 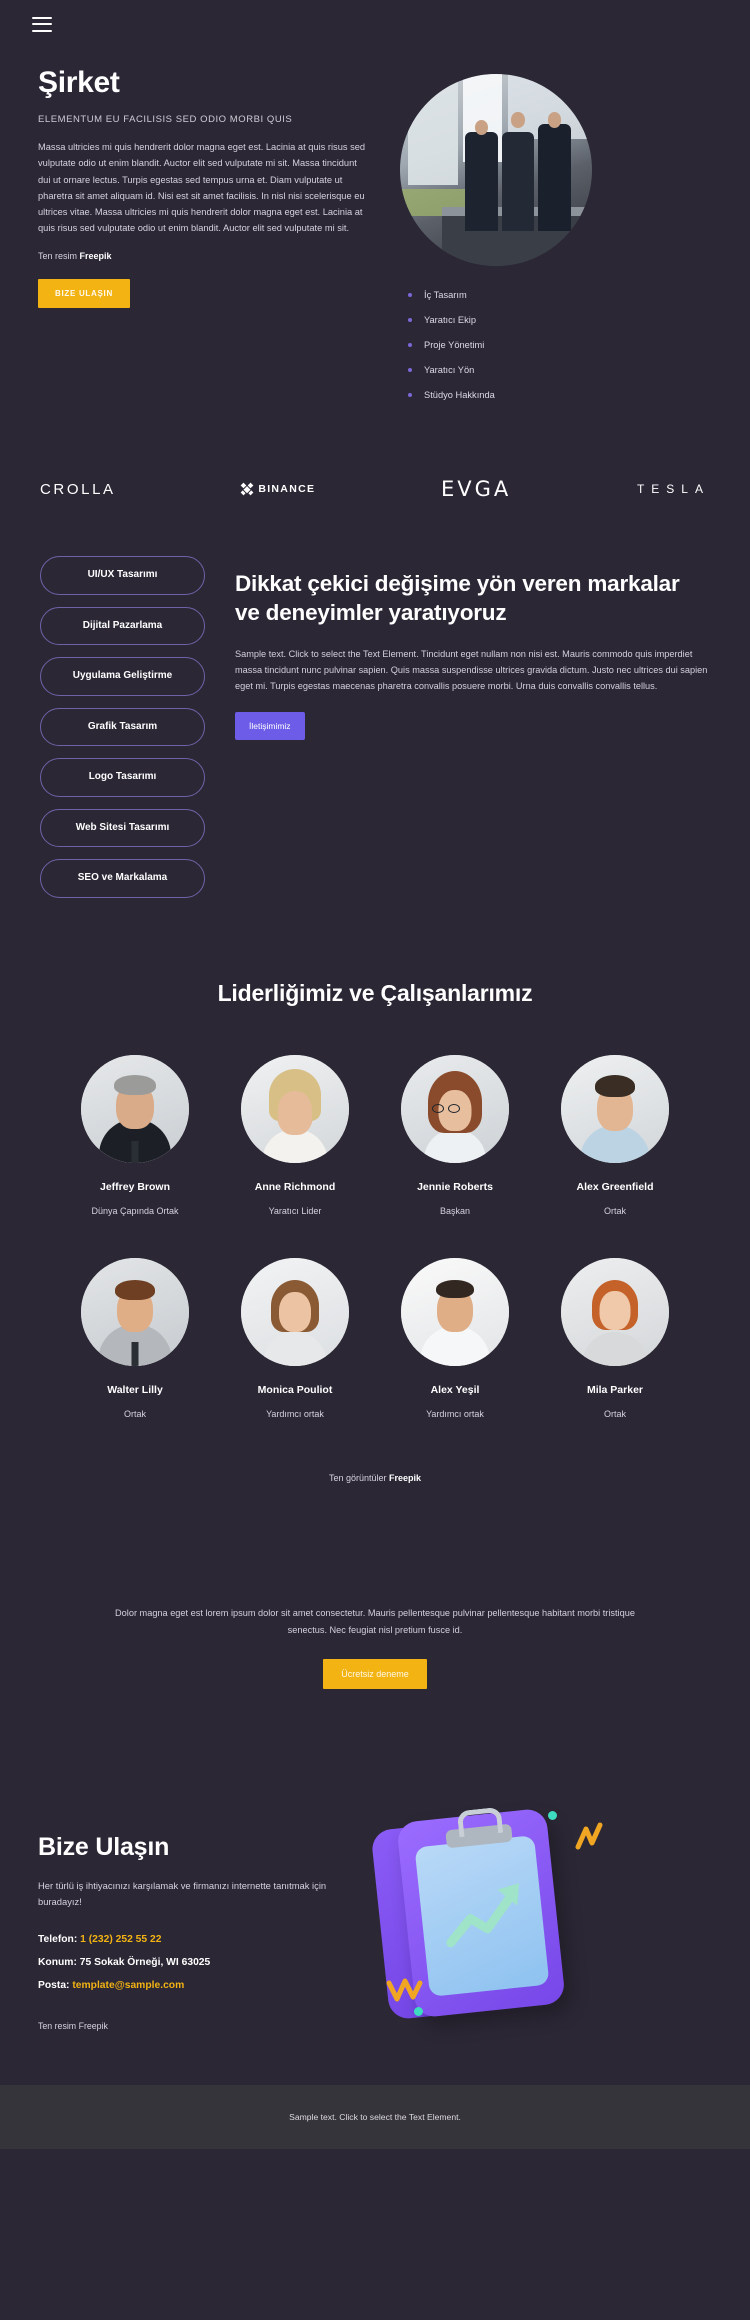 I want to click on member-name: Jeffrey Brown, so click(x=135, y=1186).